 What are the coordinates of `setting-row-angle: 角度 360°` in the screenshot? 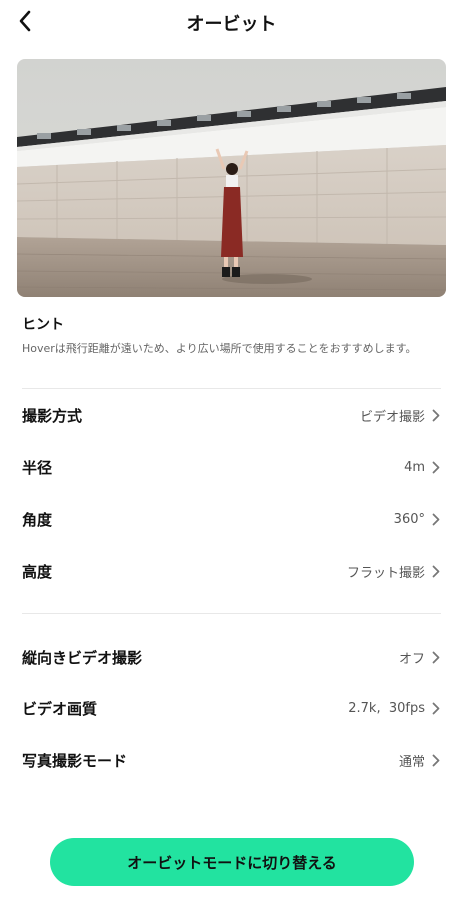 It's located at (231, 519).